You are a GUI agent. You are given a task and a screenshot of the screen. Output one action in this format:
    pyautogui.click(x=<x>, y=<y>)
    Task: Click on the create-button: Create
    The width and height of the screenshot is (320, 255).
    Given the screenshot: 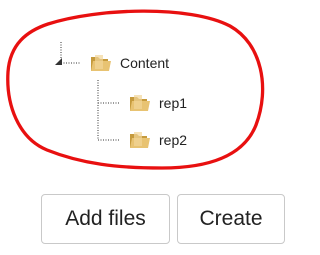 What is the action you would take?
    pyautogui.click(x=231, y=219)
    